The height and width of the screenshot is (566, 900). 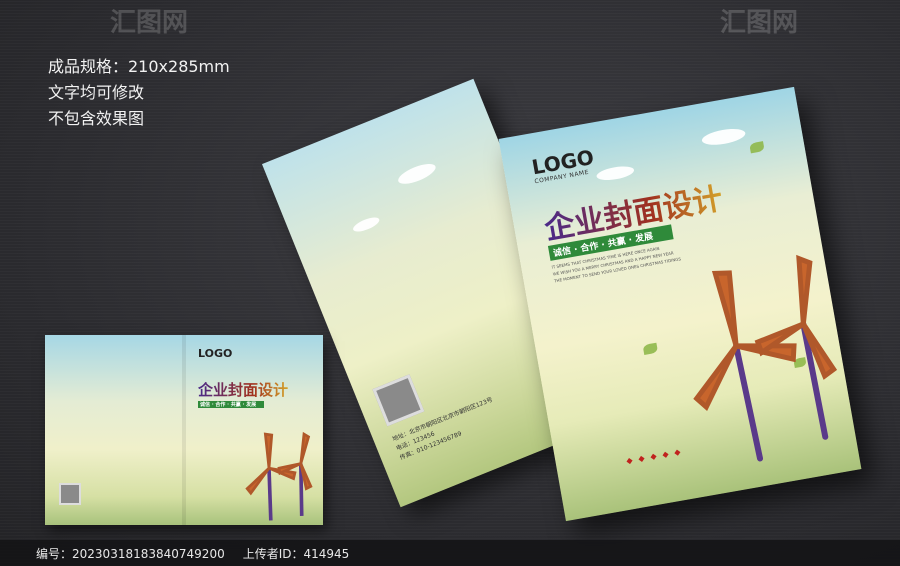 I want to click on spec-text: 成品规格：210x285mm 文字均可修改 不包含效果图, so click(x=139, y=93).